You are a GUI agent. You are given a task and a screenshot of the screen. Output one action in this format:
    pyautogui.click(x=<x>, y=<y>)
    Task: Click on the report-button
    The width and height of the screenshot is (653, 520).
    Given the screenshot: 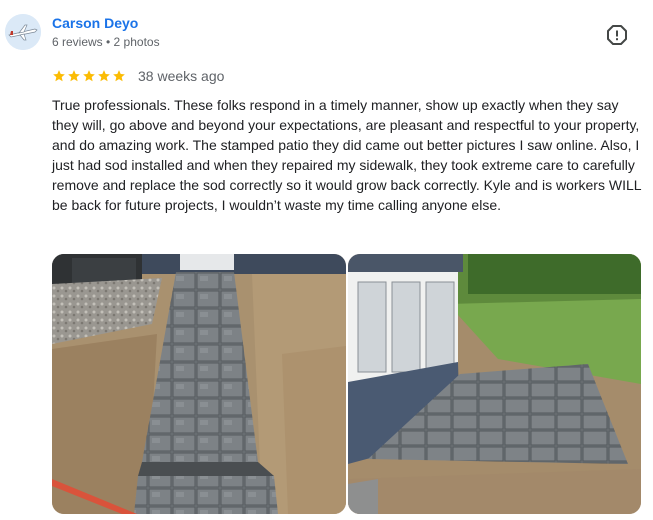 What is the action you would take?
    pyautogui.click(x=617, y=35)
    